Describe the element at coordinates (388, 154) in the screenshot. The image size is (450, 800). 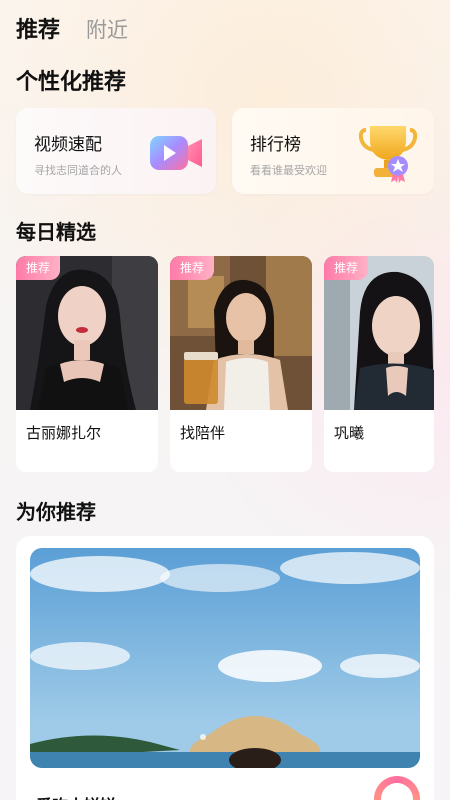
I see `trophy-icon` at that location.